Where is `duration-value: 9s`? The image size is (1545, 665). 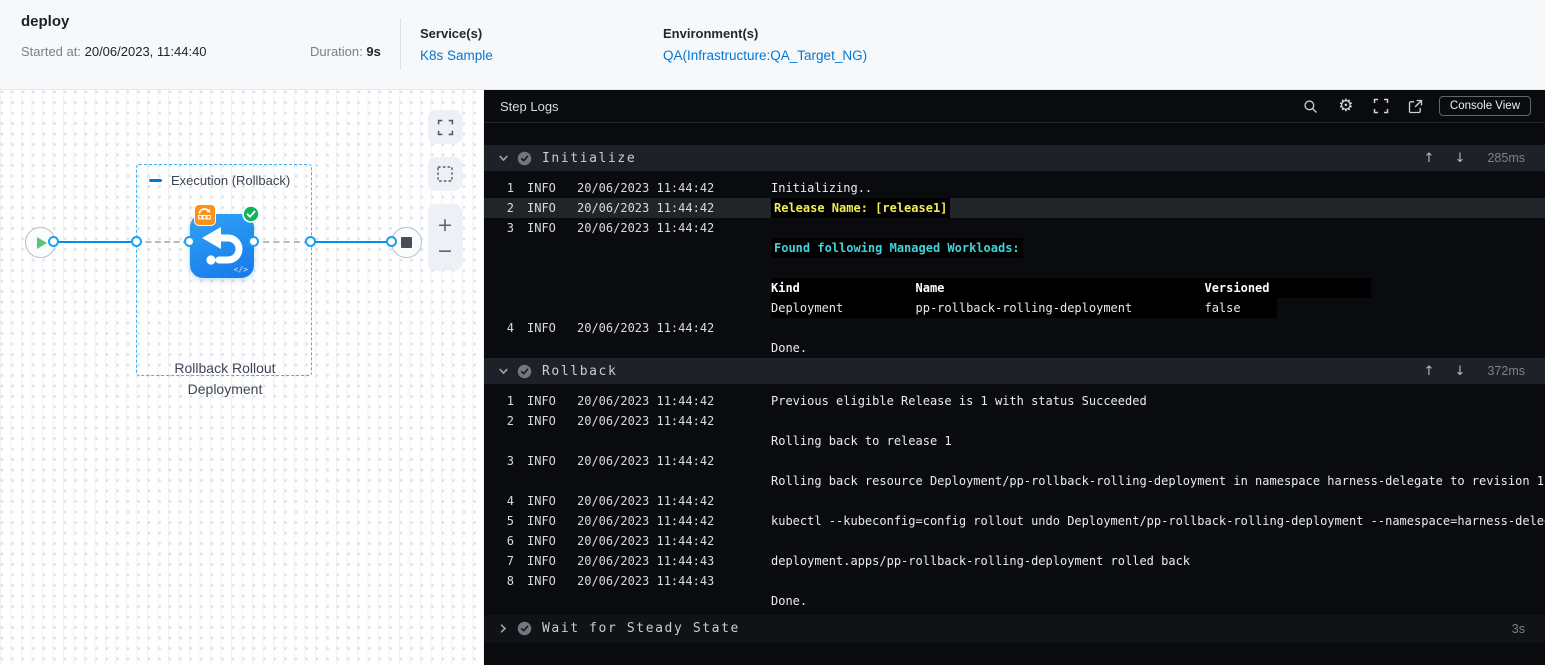
duration-value: 9s is located at coordinates (373, 51).